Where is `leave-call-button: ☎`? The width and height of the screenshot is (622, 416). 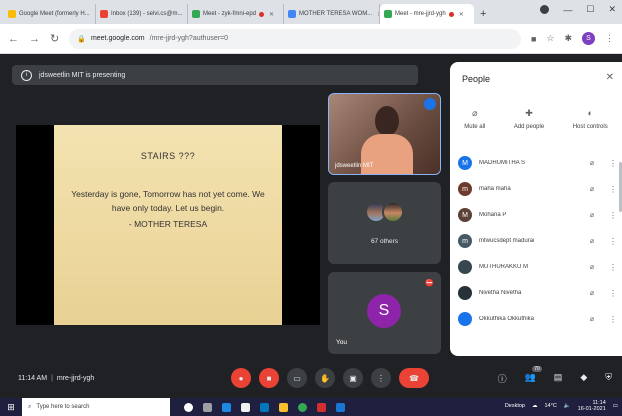 leave-call-button: ☎ is located at coordinates (414, 378).